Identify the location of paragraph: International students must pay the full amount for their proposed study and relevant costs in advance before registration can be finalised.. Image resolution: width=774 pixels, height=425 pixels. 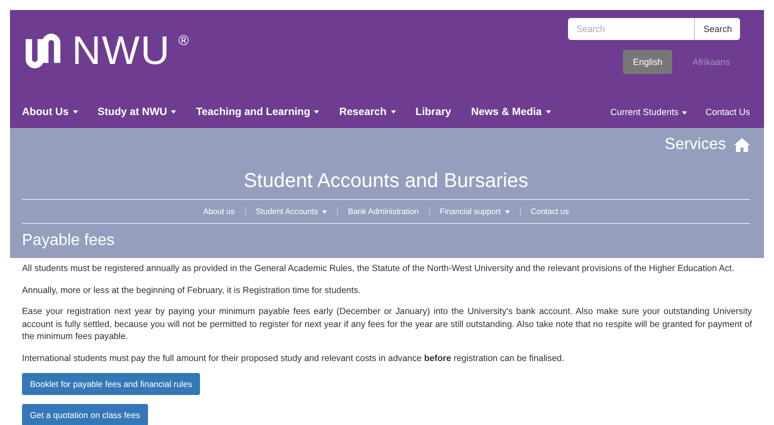
(294, 358).